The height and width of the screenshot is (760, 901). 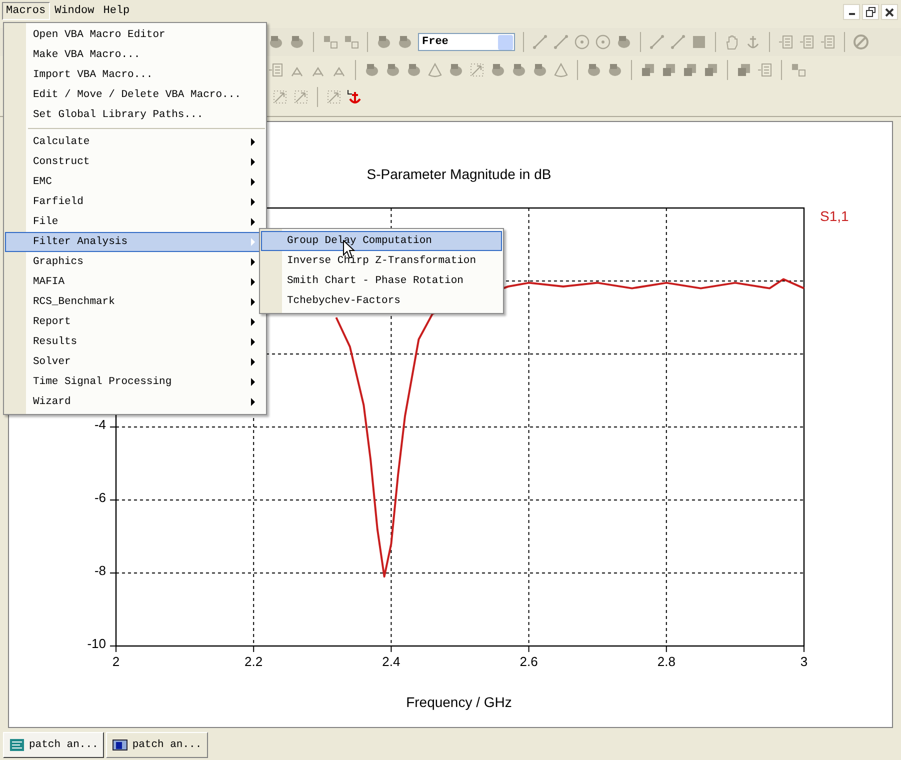 I want to click on menu-item-label: Construct, so click(x=61, y=162).